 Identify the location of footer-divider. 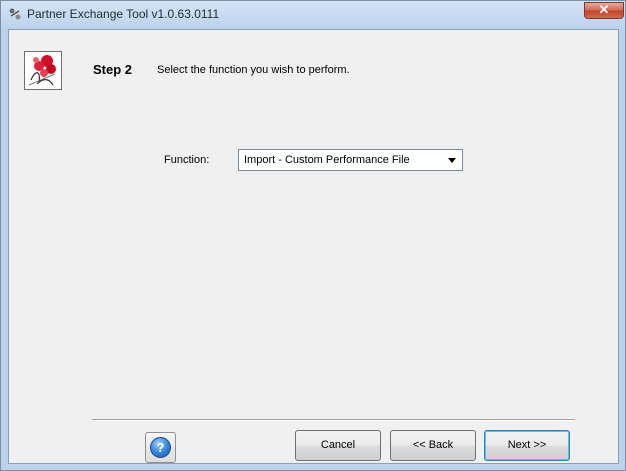
(333, 420).